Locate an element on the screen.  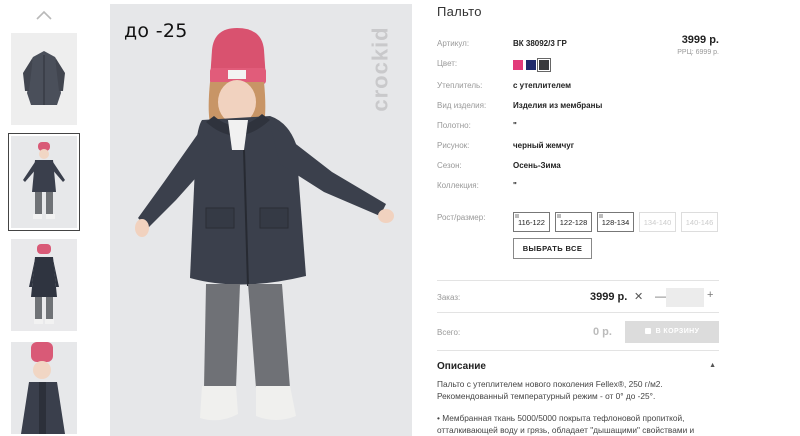
collection-label: Коллекция: is located at coordinates (458, 185).